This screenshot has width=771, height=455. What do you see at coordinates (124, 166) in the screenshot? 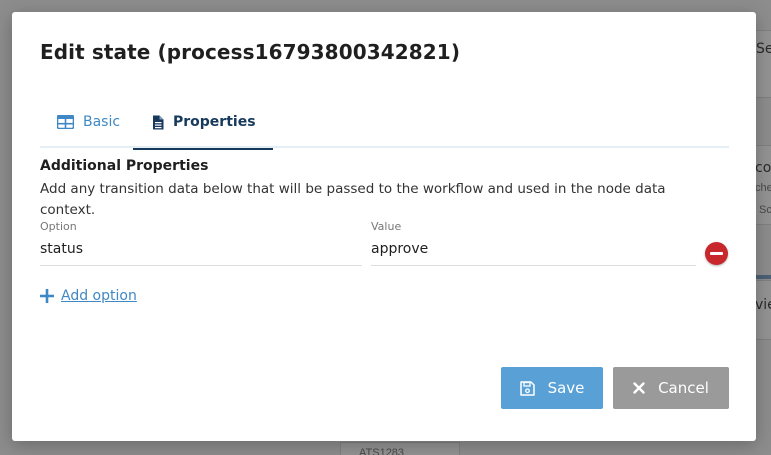
I see `section-title: Additional Properties` at bounding box center [124, 166].